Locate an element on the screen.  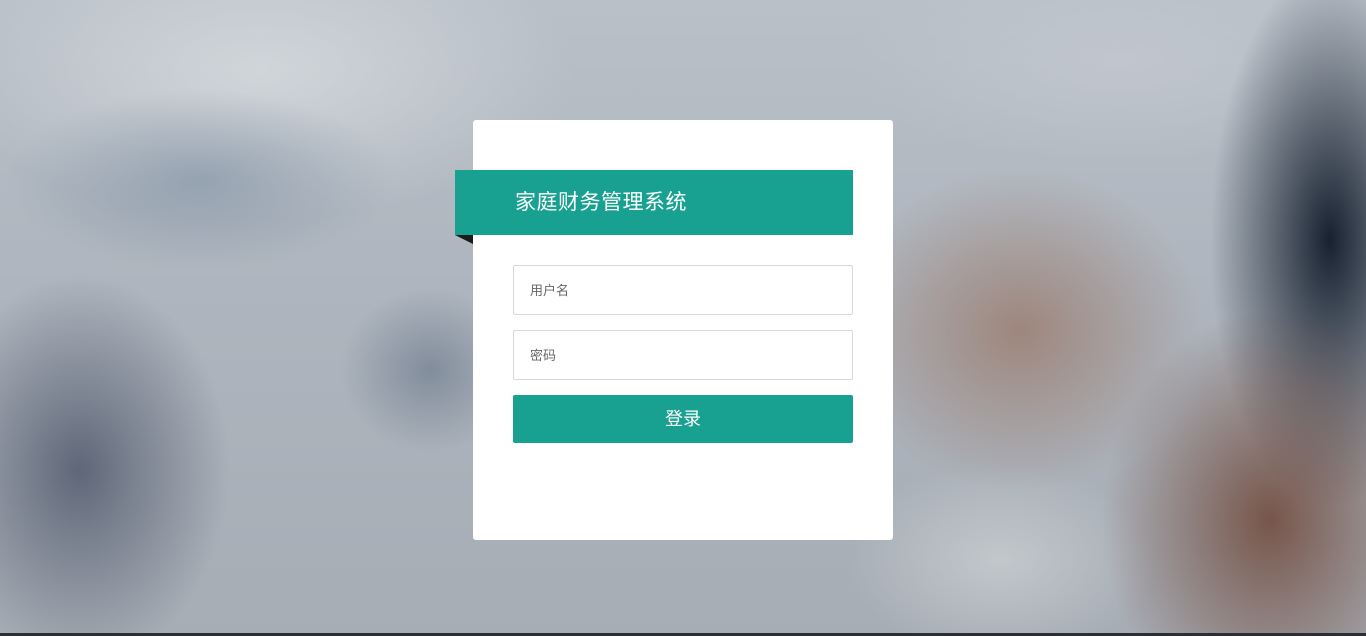
system-title: 家庭财务管理系统 is located at coordinates (601, 202).